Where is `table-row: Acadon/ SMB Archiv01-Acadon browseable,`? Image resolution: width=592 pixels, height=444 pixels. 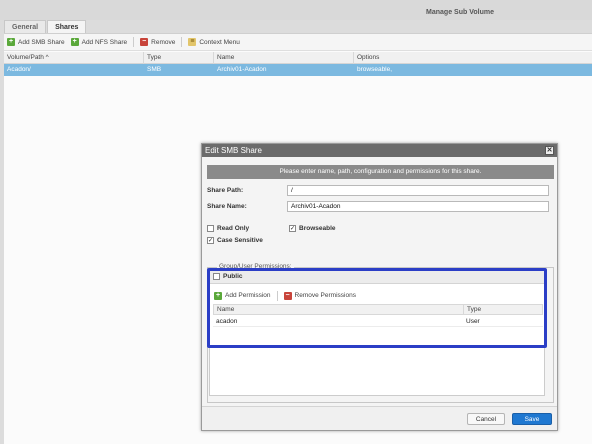 table-row: Acadon/ SMB Archiv01-Acadon browseable, is located at coordinates (298, 70).